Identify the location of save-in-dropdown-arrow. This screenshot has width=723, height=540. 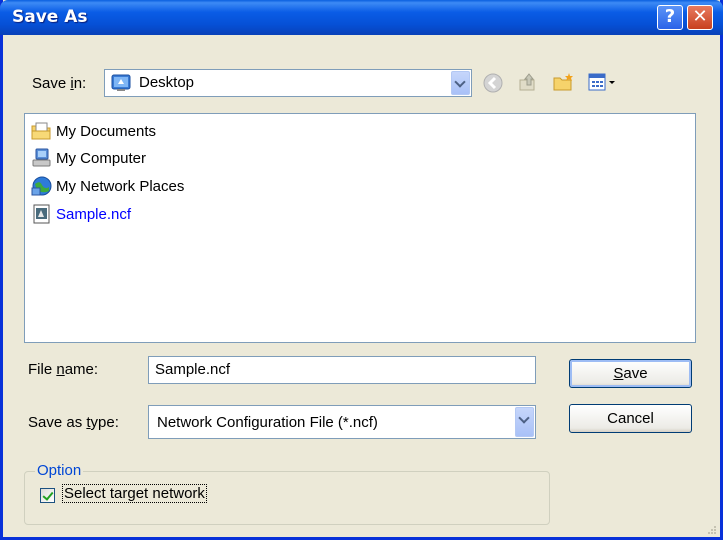
(460, 83).